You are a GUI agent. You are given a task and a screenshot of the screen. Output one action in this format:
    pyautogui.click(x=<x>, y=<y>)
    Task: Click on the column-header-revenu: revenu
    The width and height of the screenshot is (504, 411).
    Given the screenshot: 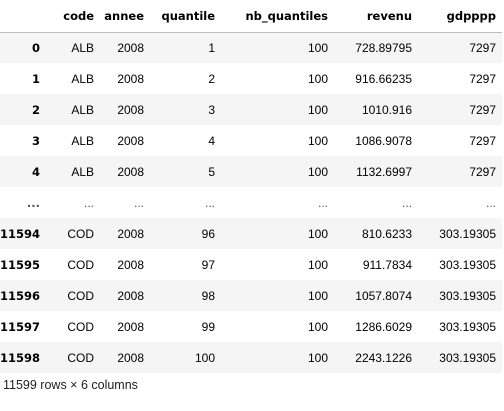 What is the action you would take?
    pyautogui.click(x=376, y=16)
    